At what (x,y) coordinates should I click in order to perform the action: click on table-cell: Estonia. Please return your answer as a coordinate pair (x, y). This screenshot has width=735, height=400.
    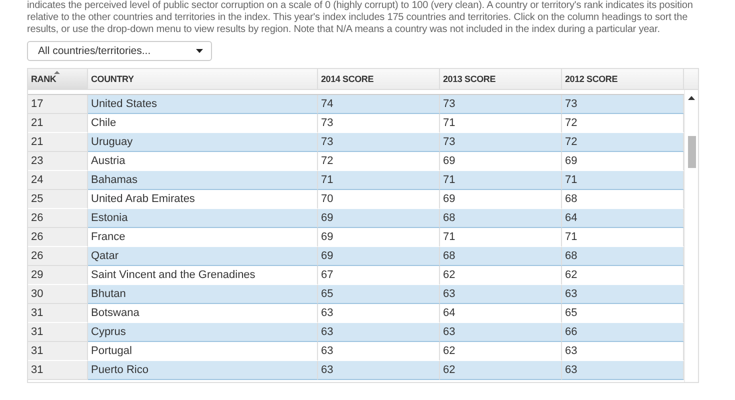
    Looking at the image, I should click on (203, 218).